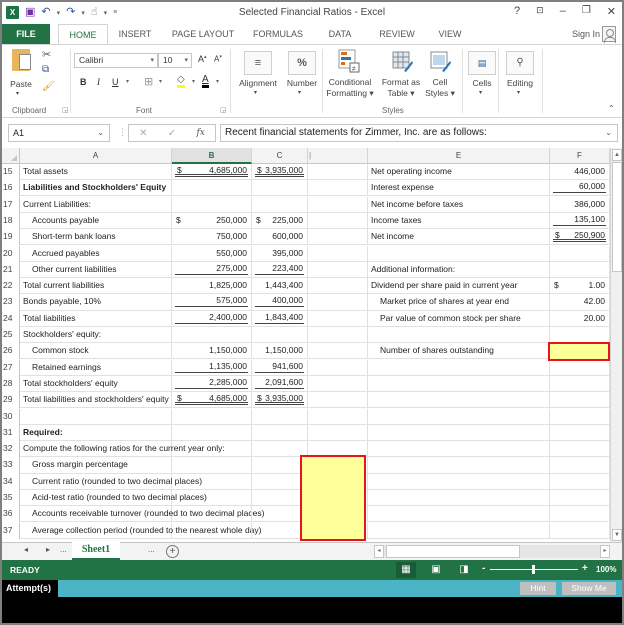 The image size is (624, 625). Describe the element at coordinates (606, 569) in the screenshot. I see `zoom-level: 100%` at that location.